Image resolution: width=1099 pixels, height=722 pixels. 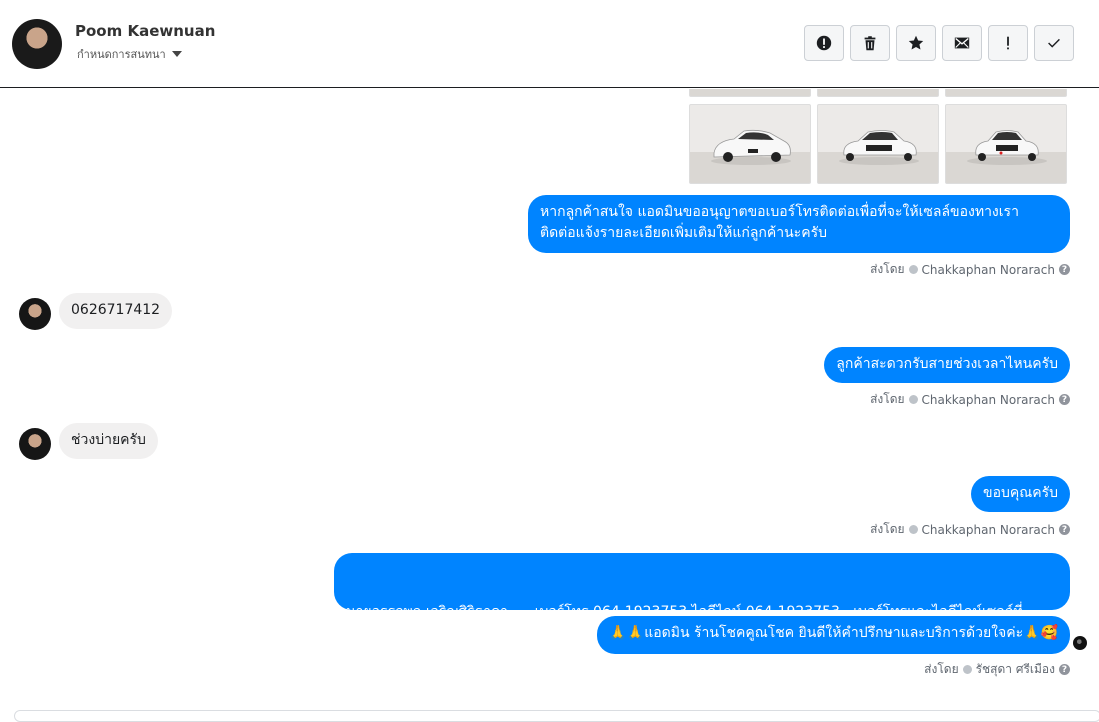 I want to click on agent-name: รัชสุดา ศรีเมือง, so click(x=1015, y=669).